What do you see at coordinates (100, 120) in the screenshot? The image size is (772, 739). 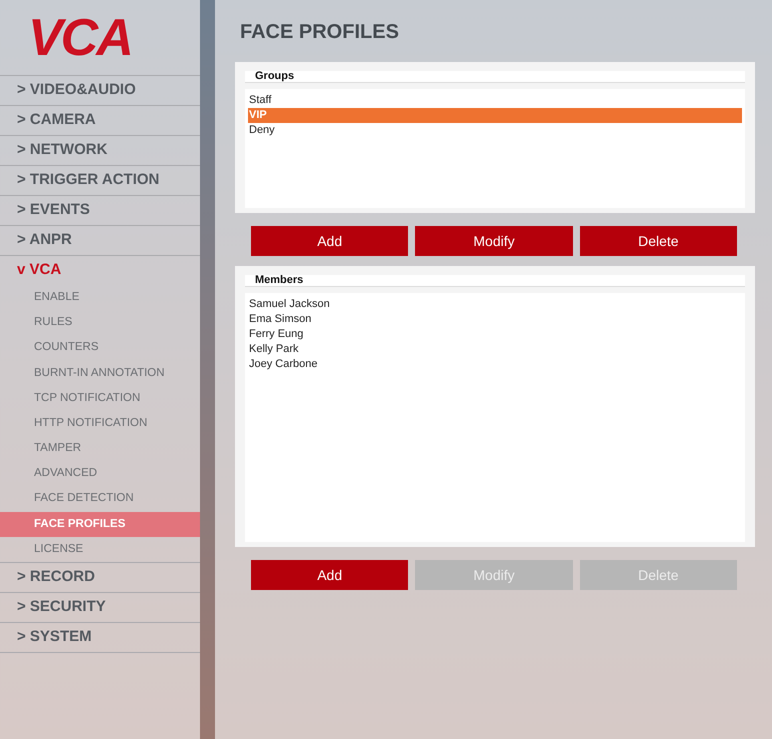 I see `nav-item: > CAMERA` at bounding box center [100, 120].